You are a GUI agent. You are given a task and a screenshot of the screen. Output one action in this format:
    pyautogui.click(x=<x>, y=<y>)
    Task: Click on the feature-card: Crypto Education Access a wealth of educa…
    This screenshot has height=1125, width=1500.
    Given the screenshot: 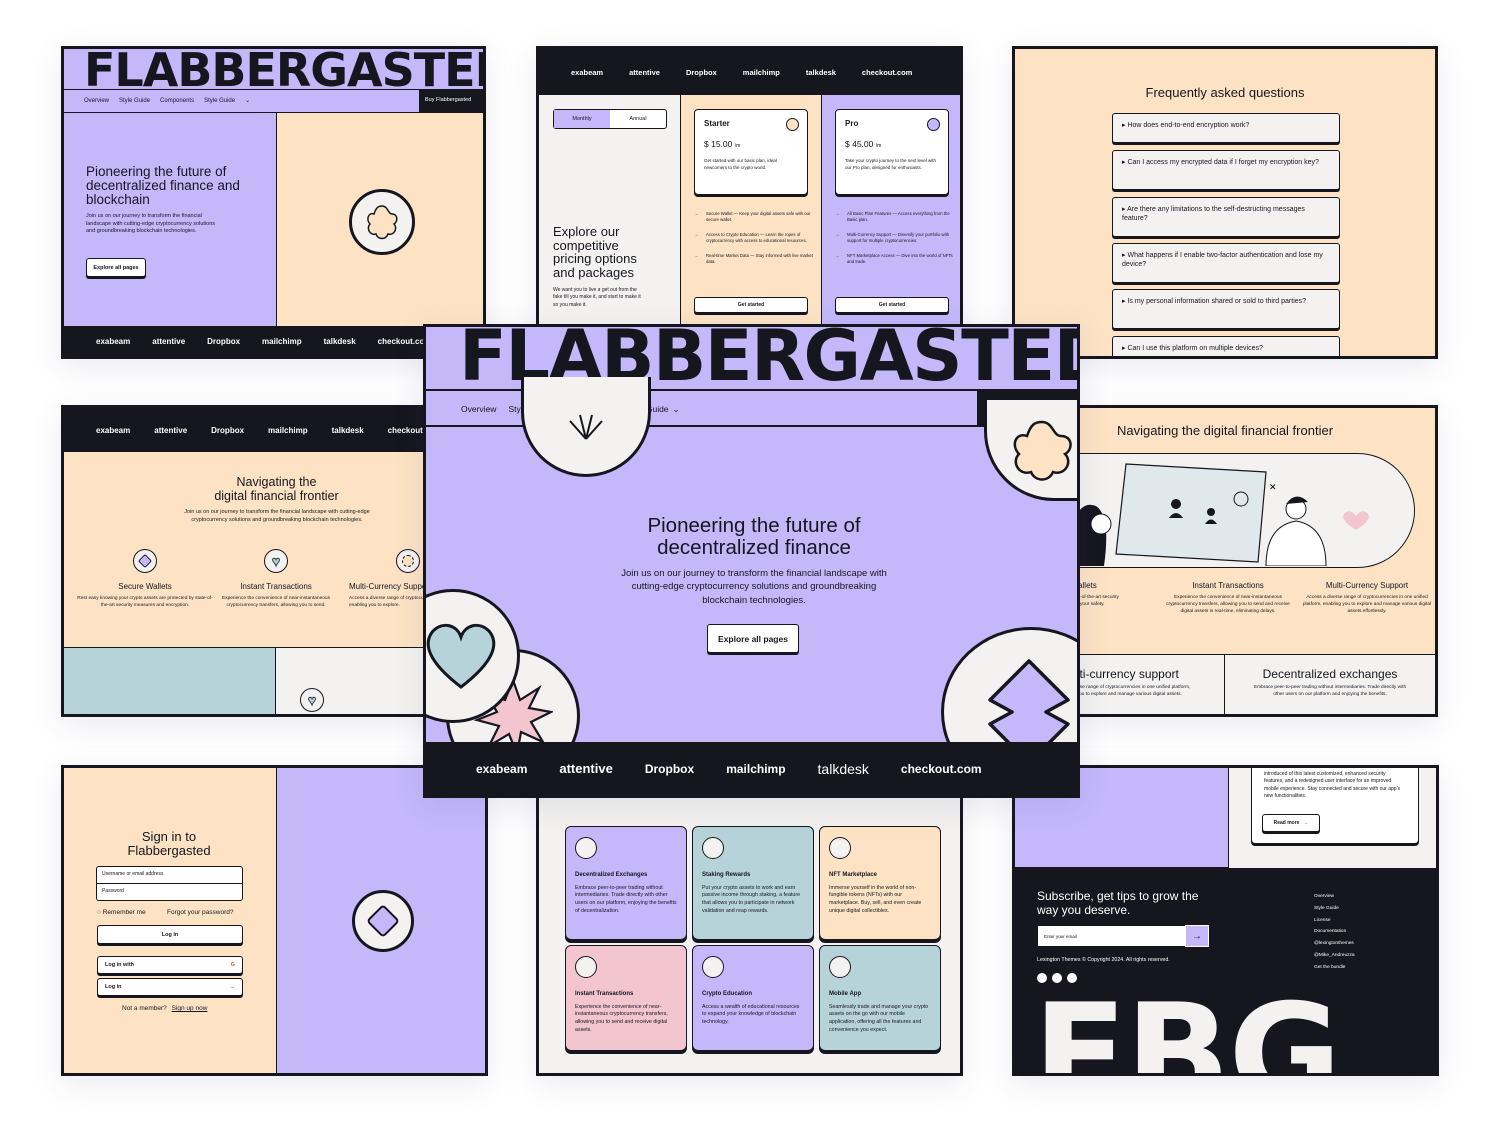 What is the action you would take?
    pyautogui.click(x=753, y=998)
    